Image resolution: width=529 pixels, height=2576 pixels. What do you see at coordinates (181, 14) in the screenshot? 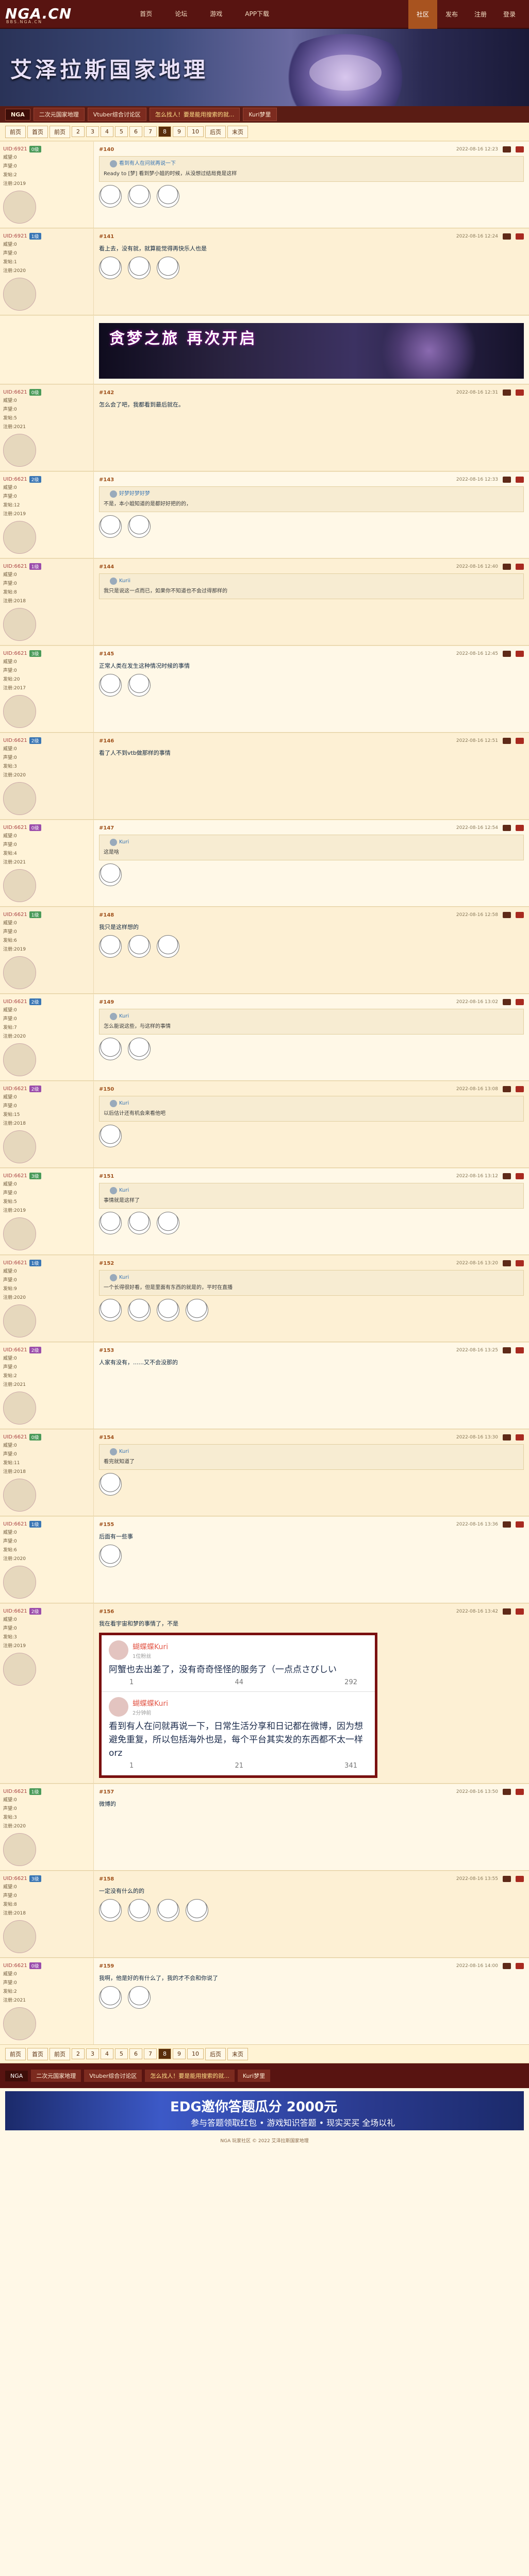
I see `nav-forum: 论坛` at bounding box center [181, 14].